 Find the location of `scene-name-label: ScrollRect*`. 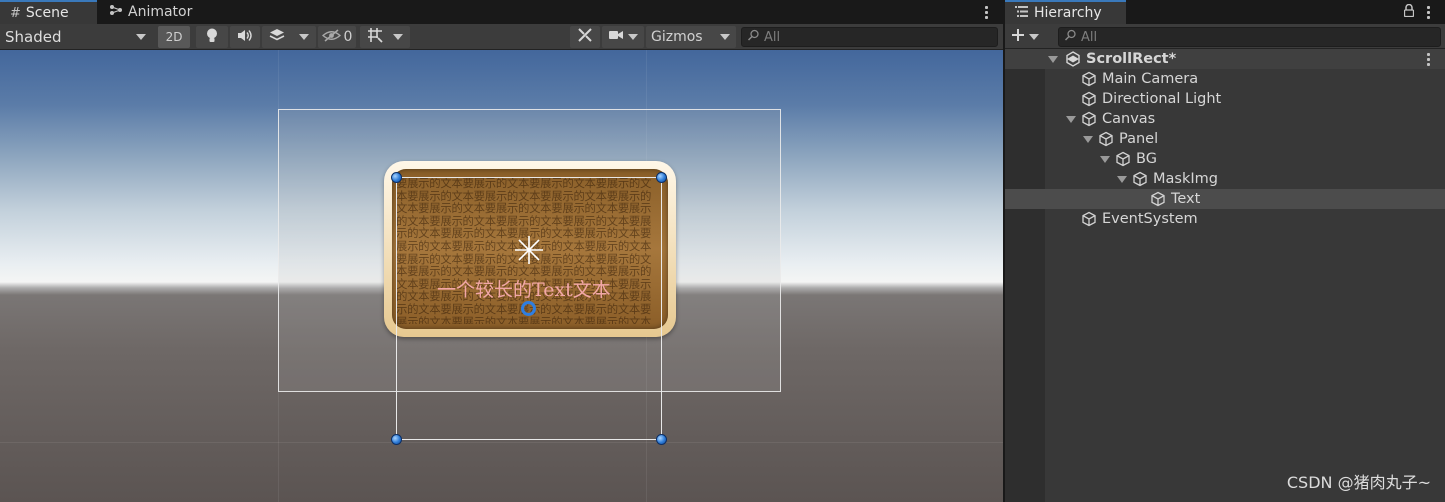

scene-name-label: ScrollRect* is located at coordinates (1131, 59).